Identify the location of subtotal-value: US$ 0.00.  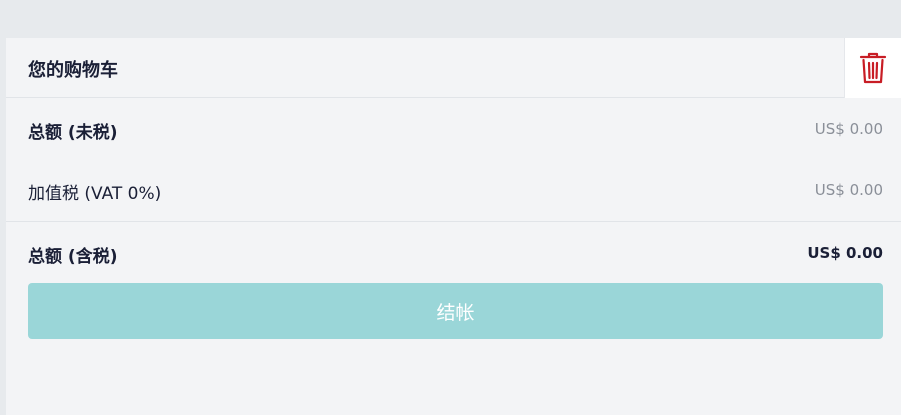
(848, 129).